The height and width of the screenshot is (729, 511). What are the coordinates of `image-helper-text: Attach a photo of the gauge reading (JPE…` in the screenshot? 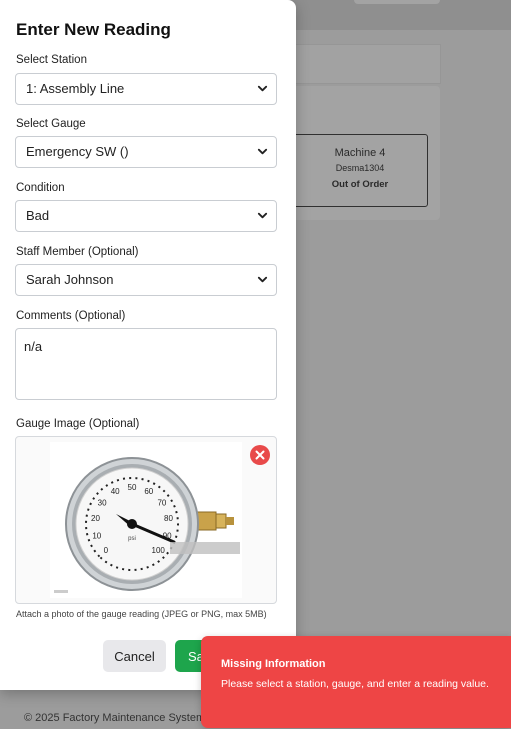 It's located at (141, 614).